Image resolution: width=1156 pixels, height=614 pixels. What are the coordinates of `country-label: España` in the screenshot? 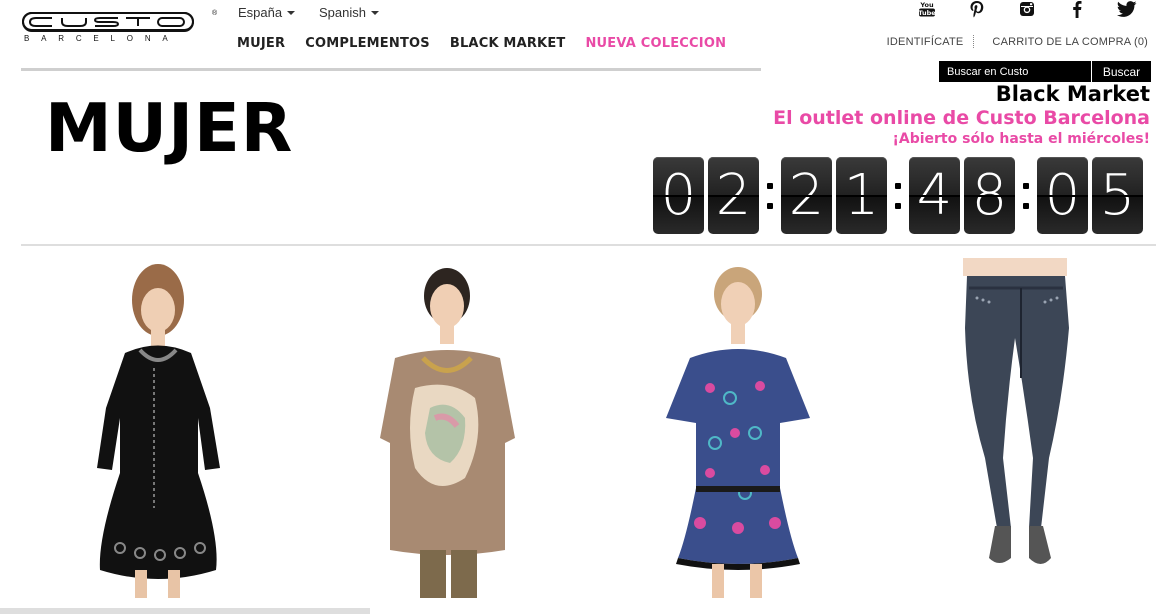 It's located at (260, 12).